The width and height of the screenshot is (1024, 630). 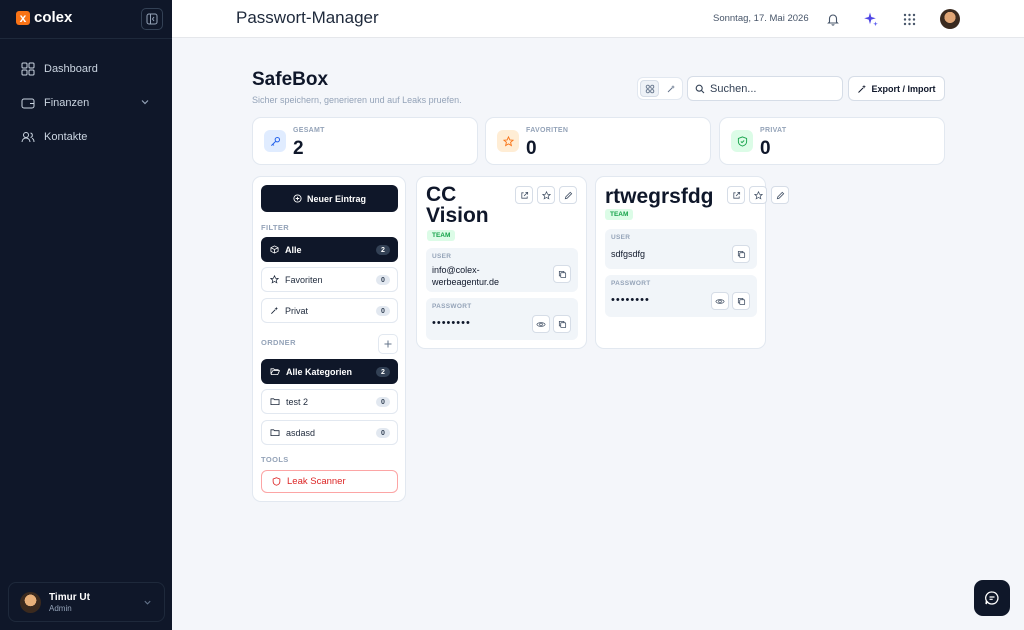 What do you see at coordinates (383, 402) in the screenshot?
I see `folder-count: 0` at bounding box center [383, 402].